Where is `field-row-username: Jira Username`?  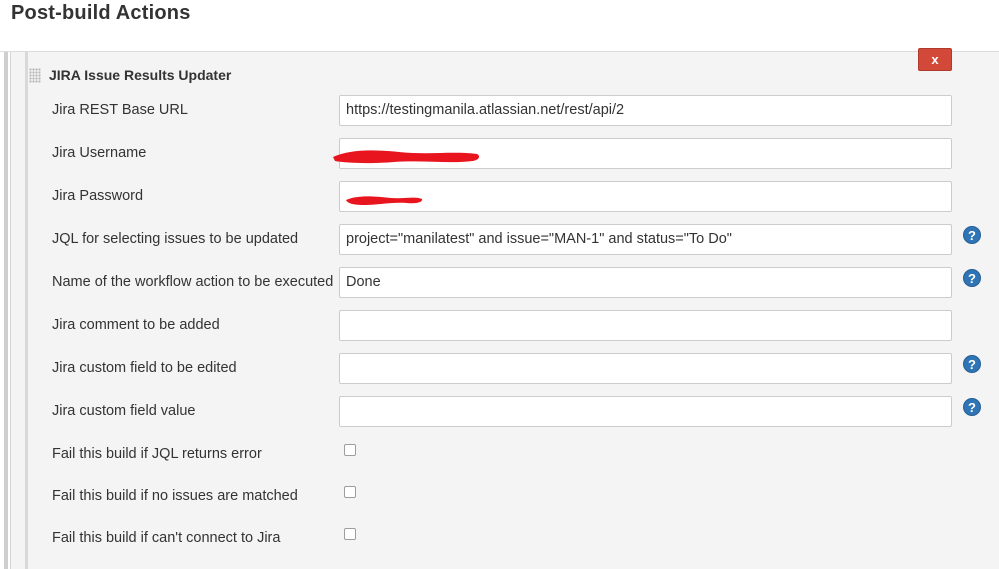
field-row-username: Jira Username is located at coordinates (505, 154).